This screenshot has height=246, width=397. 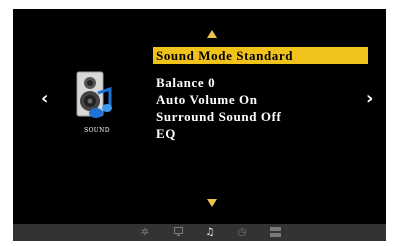 I want to click on menu-item-sound-mode: Sound Mode Standard, so click(x=260, y=55).